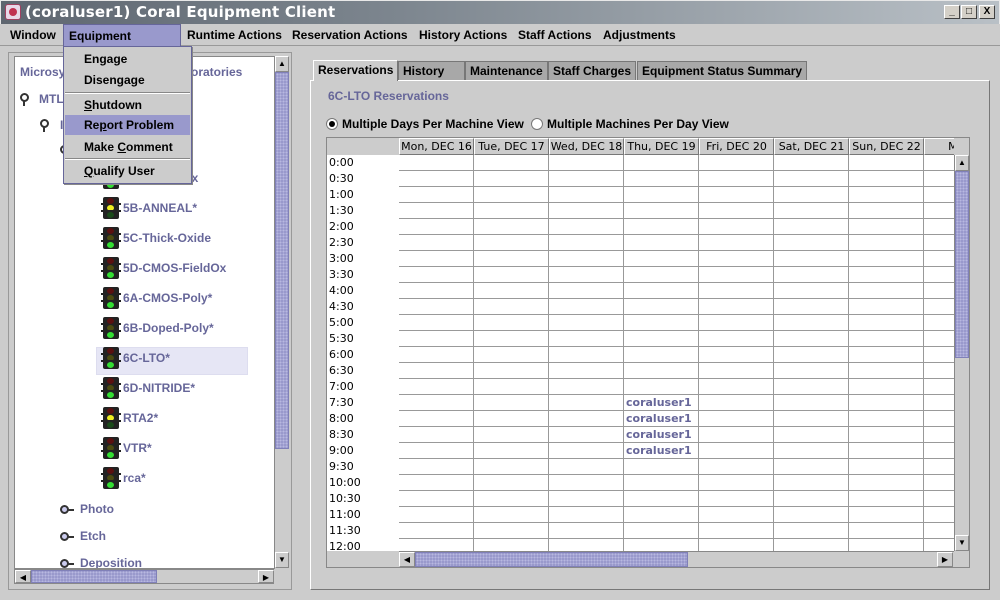 This screenshot has width=1000, height=600. Describe the element at coordinates (127, 147) in the screenshot. I see `menu-item-make-comment: Make Comment` at that location.